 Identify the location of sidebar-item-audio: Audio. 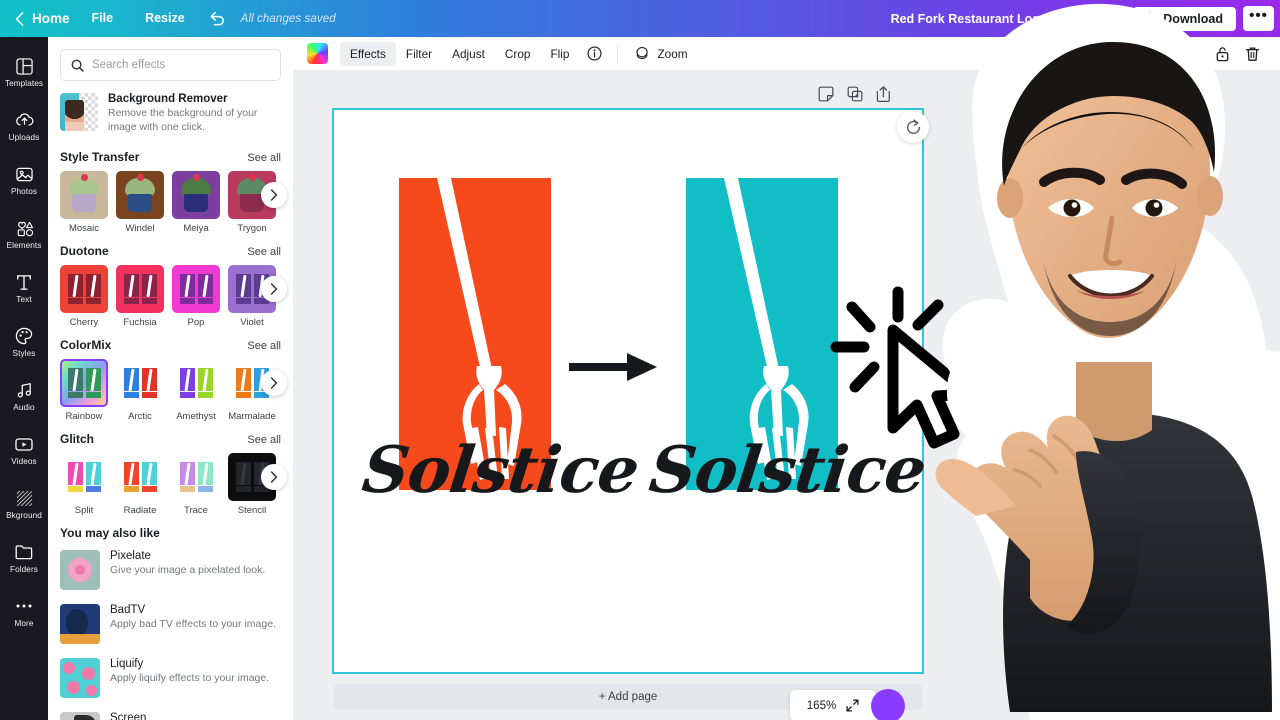
(24, 396).